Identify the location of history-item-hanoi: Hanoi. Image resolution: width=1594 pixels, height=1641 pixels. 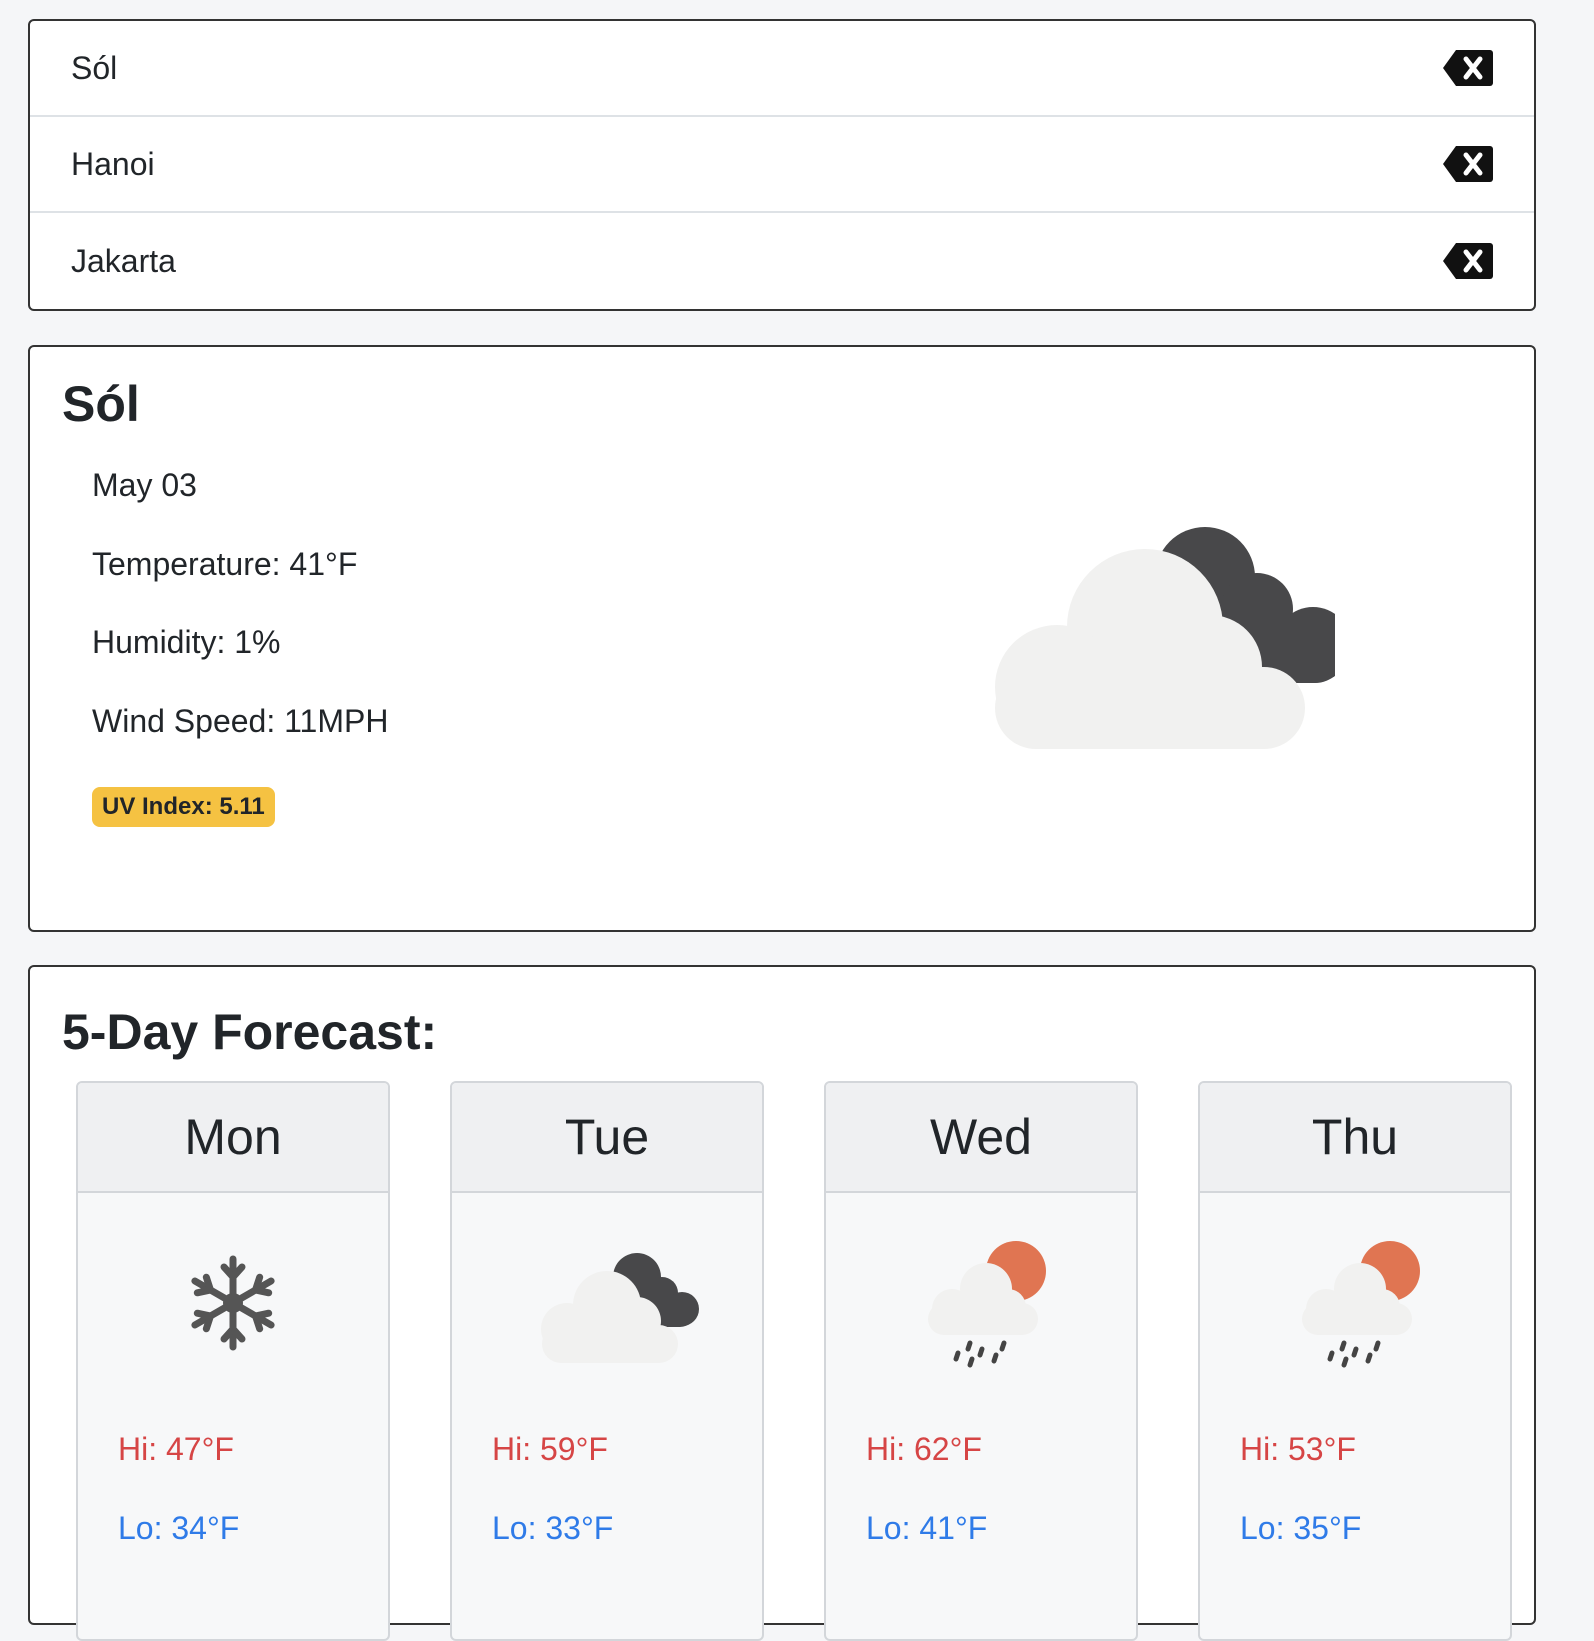
(782, 165).